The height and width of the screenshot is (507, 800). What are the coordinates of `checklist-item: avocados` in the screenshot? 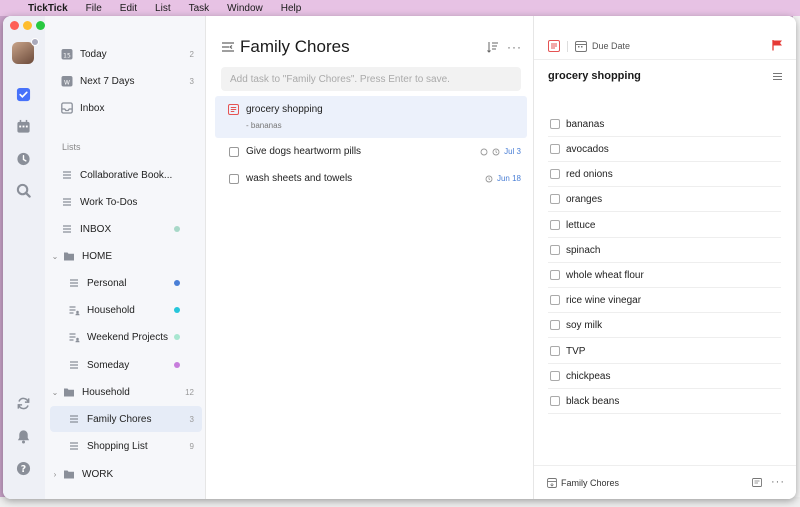 It's located at (664, 149).